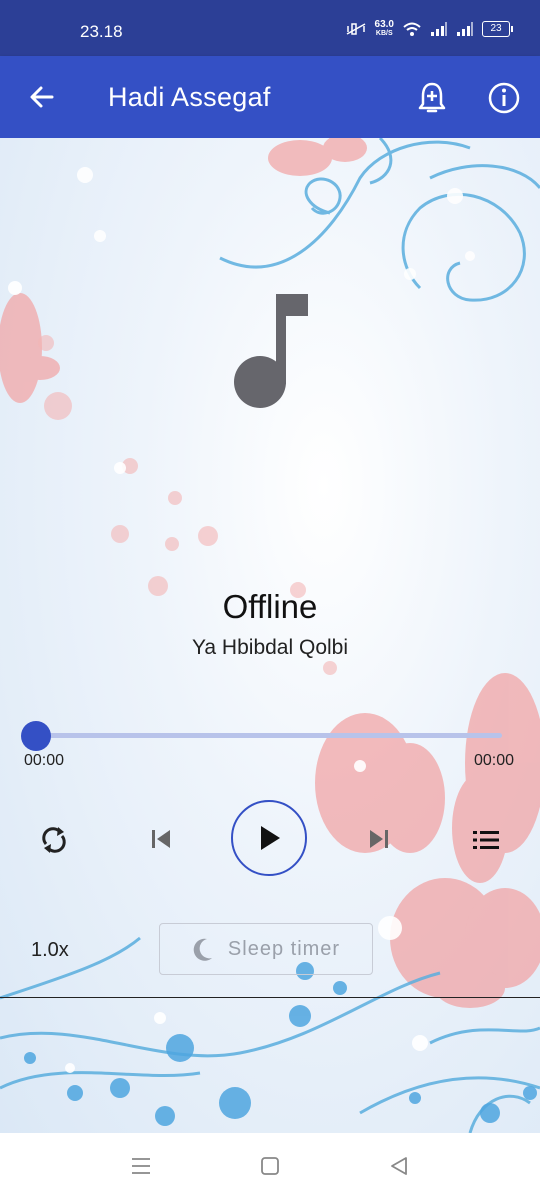 This screenshot has height=1200, width=540. Describe the element at coordinates (101, 31) in the screenshot. I see `status-time: 23.18` at that location.